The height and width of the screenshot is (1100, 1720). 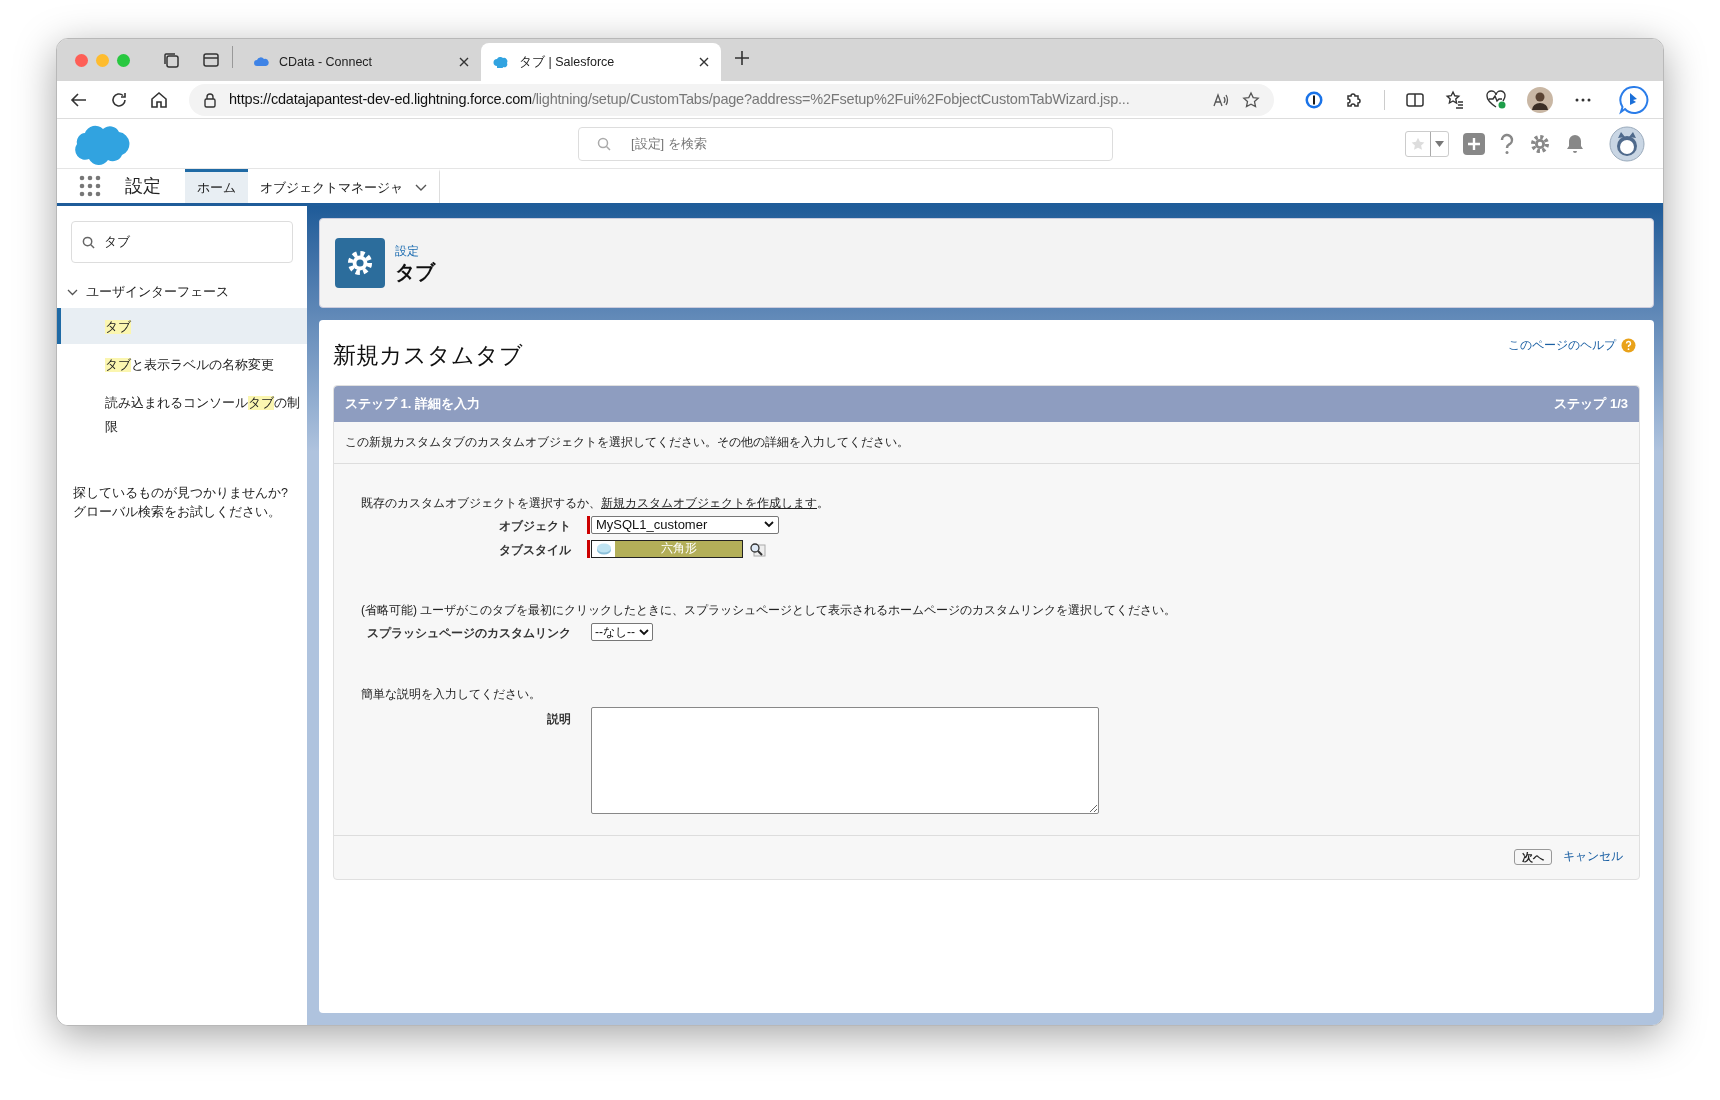 I want to click on quick-find-field: タブ, so click(x=182, y=242).